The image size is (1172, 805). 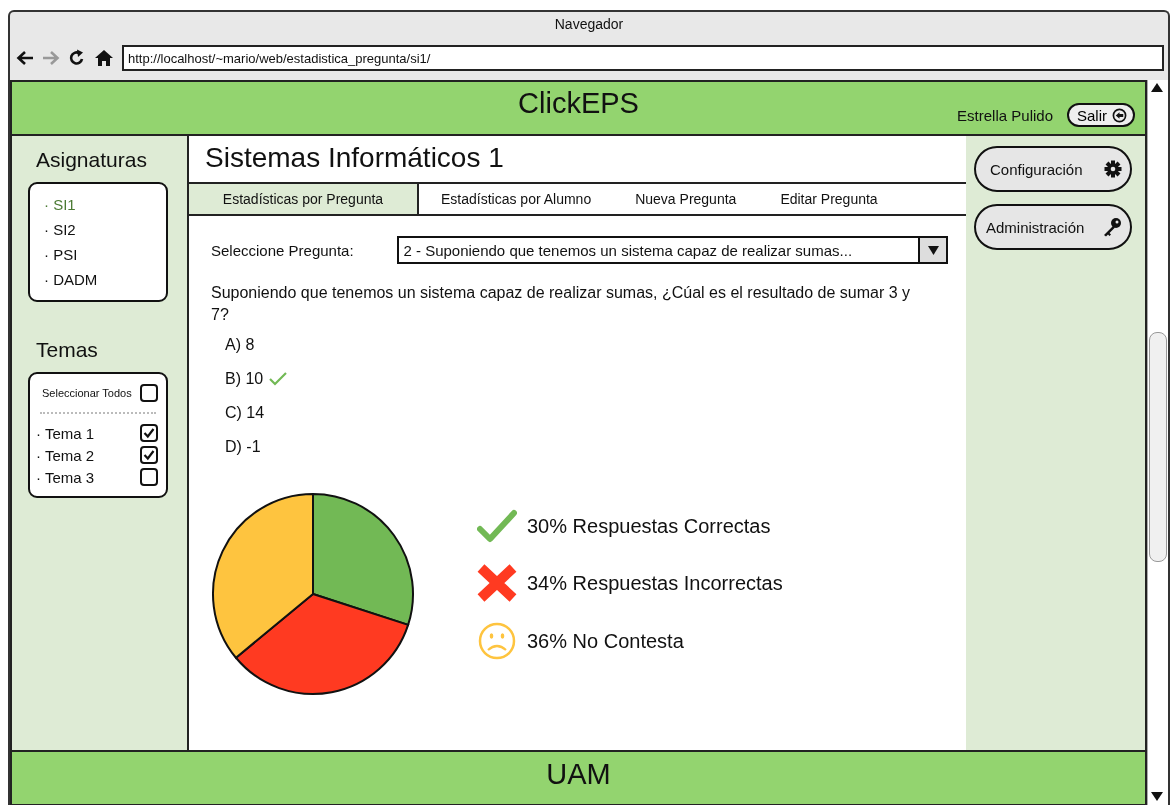 I want to click on user-name: Estrella Pulido, so click(x=1005, y=115).